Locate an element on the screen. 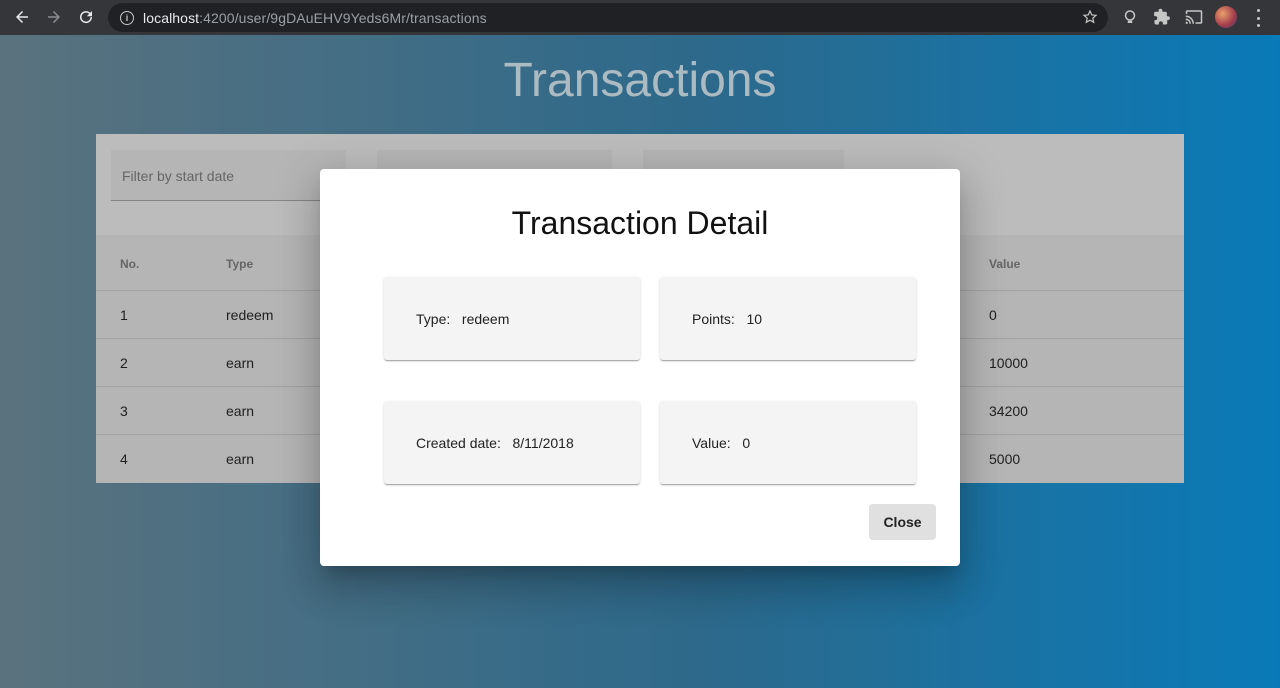 The width and height of the screenshot is (1280, 688). forward-icon is located at coordinates (54, 17).